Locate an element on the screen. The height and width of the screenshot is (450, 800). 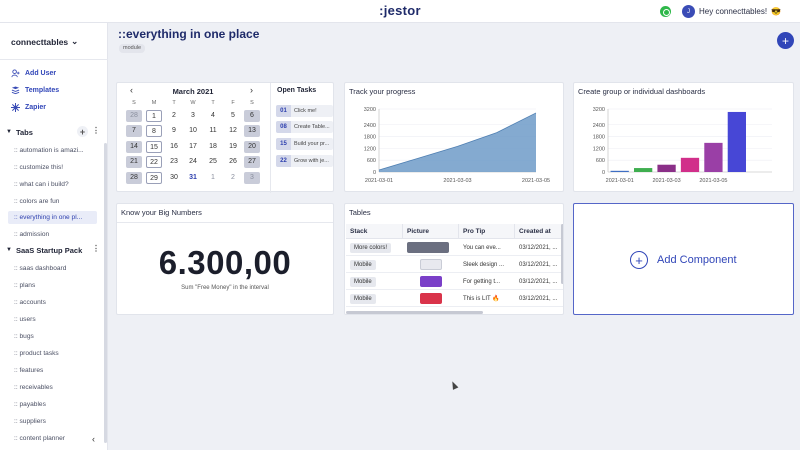
task-day: 15 is located at coordinates (283, 144).